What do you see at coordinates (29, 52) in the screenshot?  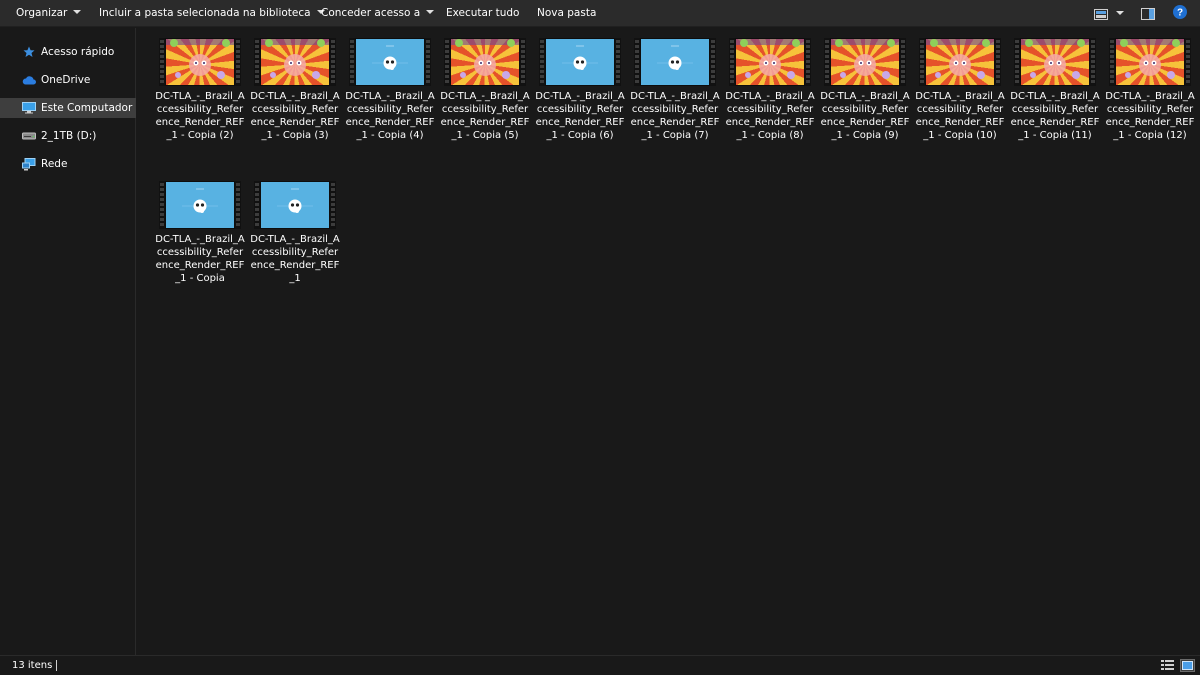 I see `star-icon` at bounding box center [29, 52].